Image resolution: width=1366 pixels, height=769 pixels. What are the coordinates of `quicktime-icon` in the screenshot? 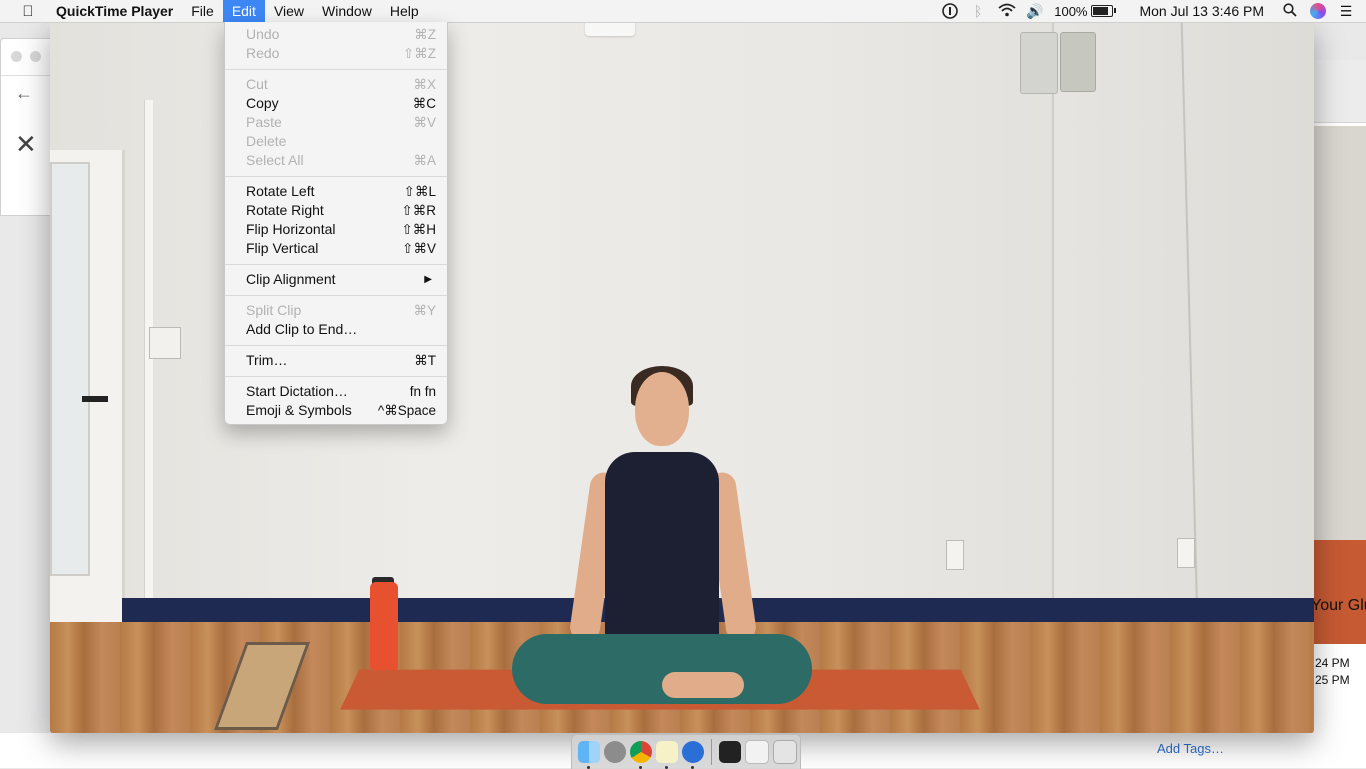 It's located at (693, 755).